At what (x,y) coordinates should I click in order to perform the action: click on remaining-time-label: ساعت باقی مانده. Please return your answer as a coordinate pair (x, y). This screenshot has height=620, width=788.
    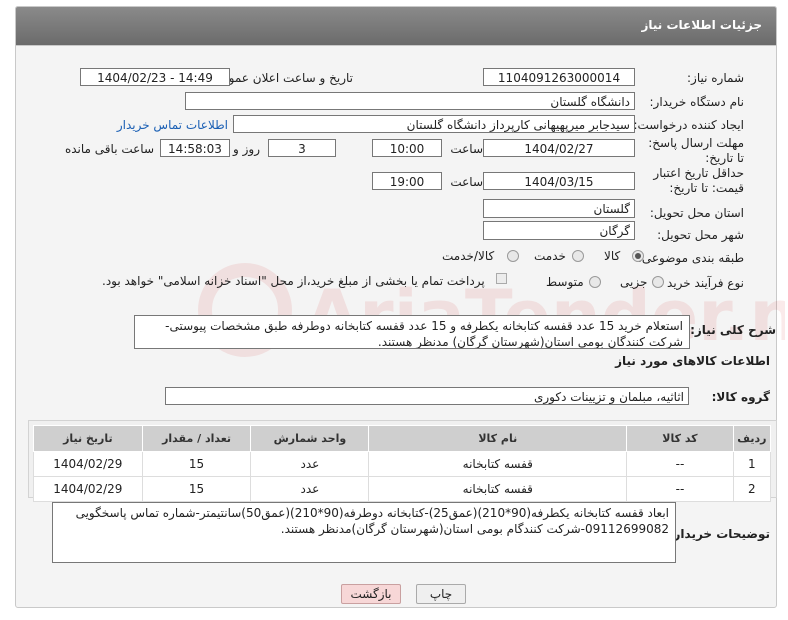
    Looking at the image, I should click on (109, 149).